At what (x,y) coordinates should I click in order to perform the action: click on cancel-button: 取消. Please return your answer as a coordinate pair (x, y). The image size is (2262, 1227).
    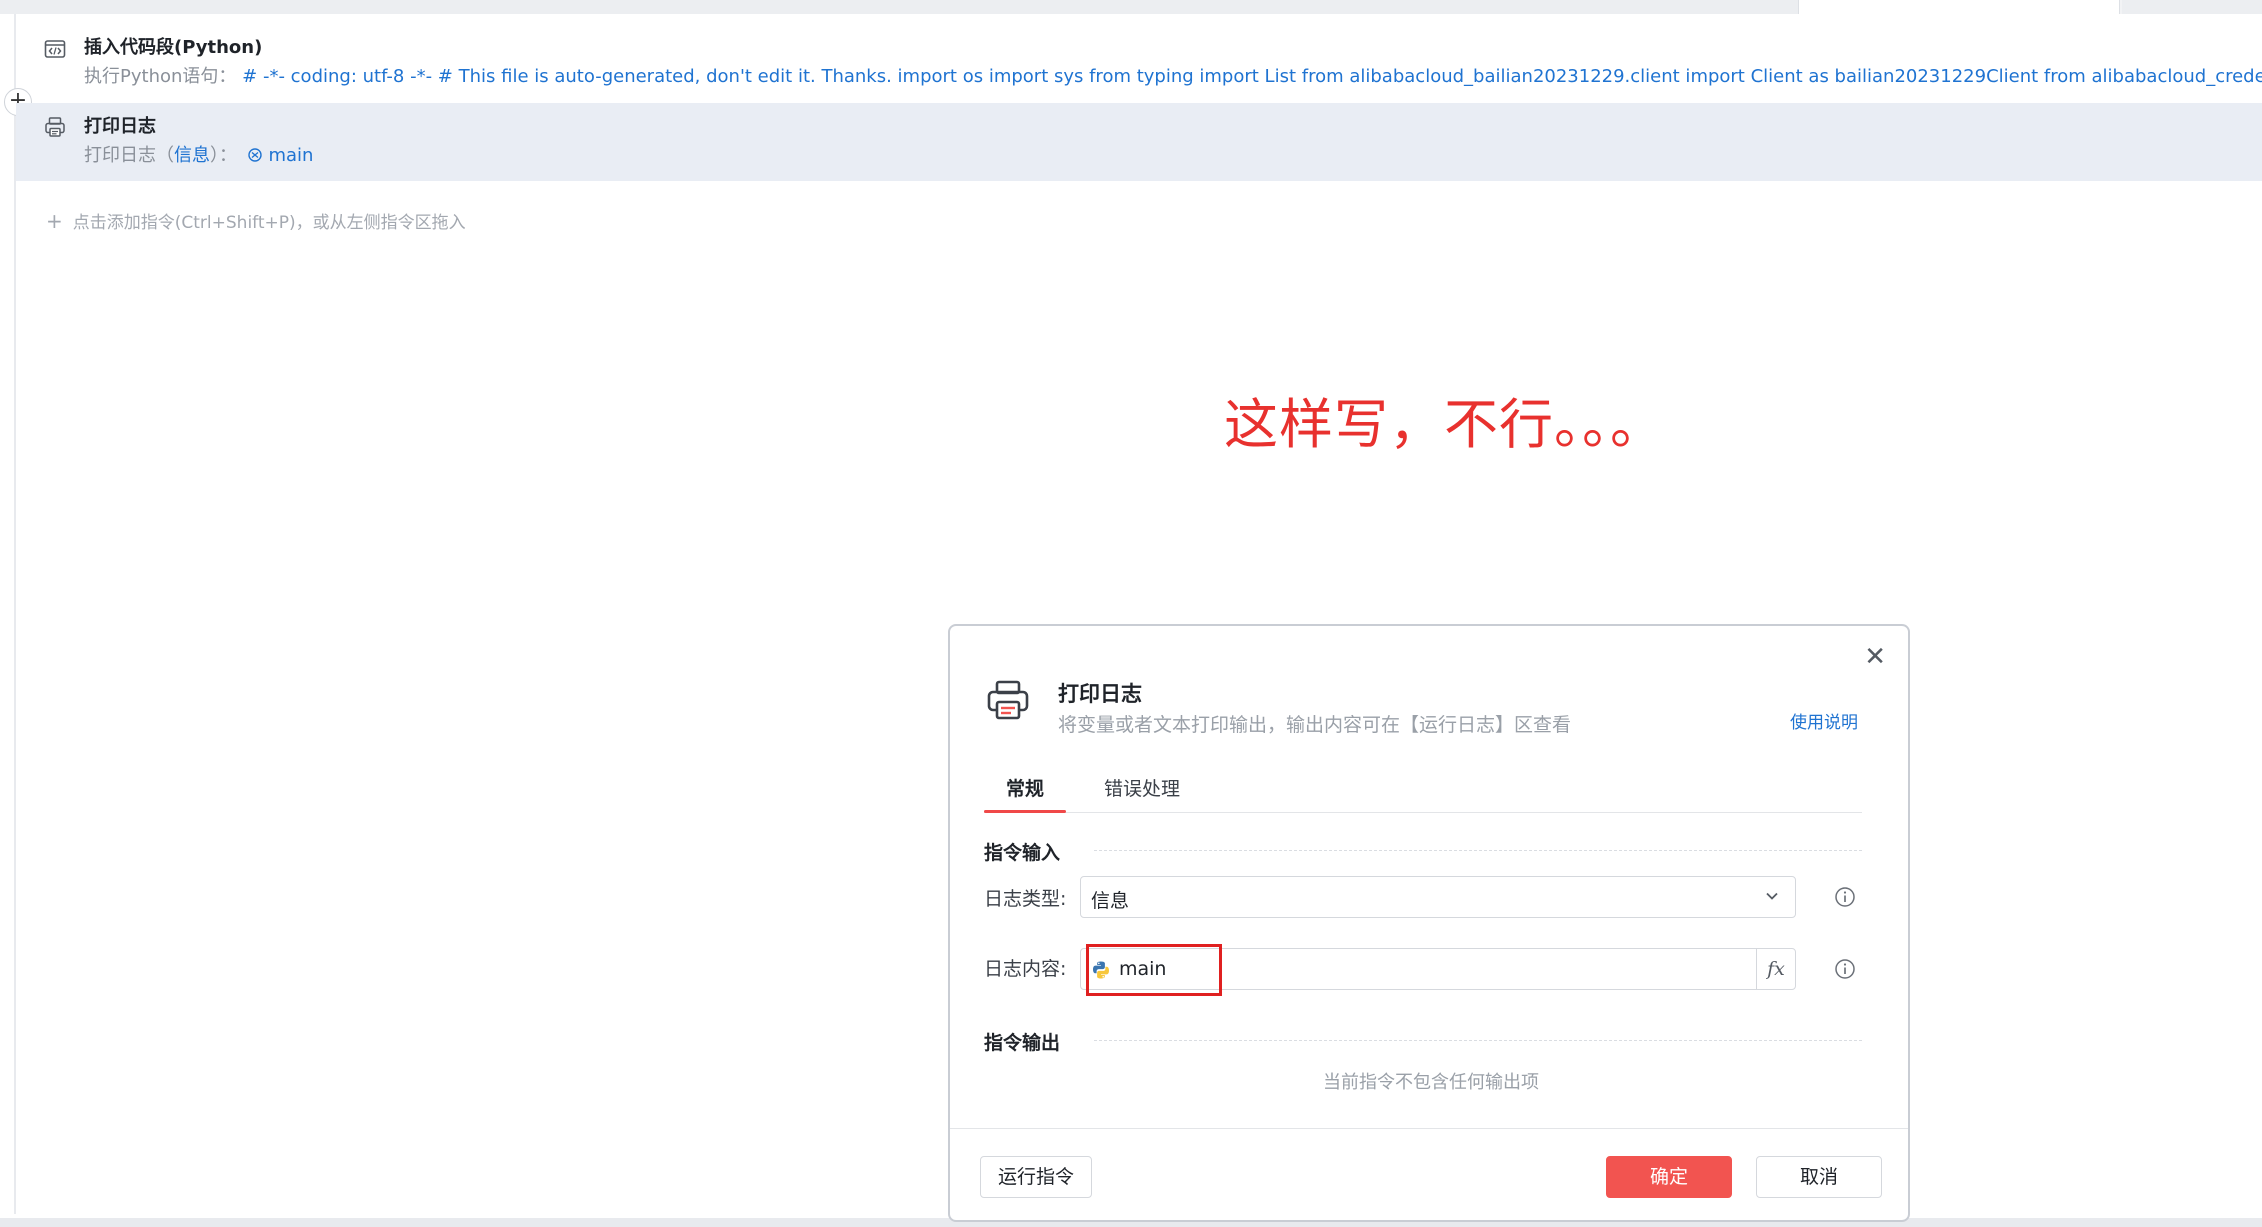
    Looking at the image, I should click on (1819, 1177).